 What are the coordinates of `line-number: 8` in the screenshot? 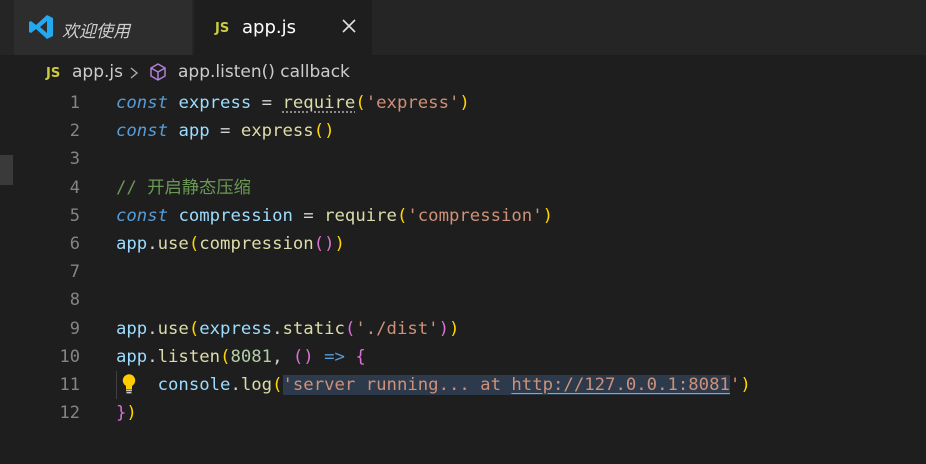 It's located at (74, 300).